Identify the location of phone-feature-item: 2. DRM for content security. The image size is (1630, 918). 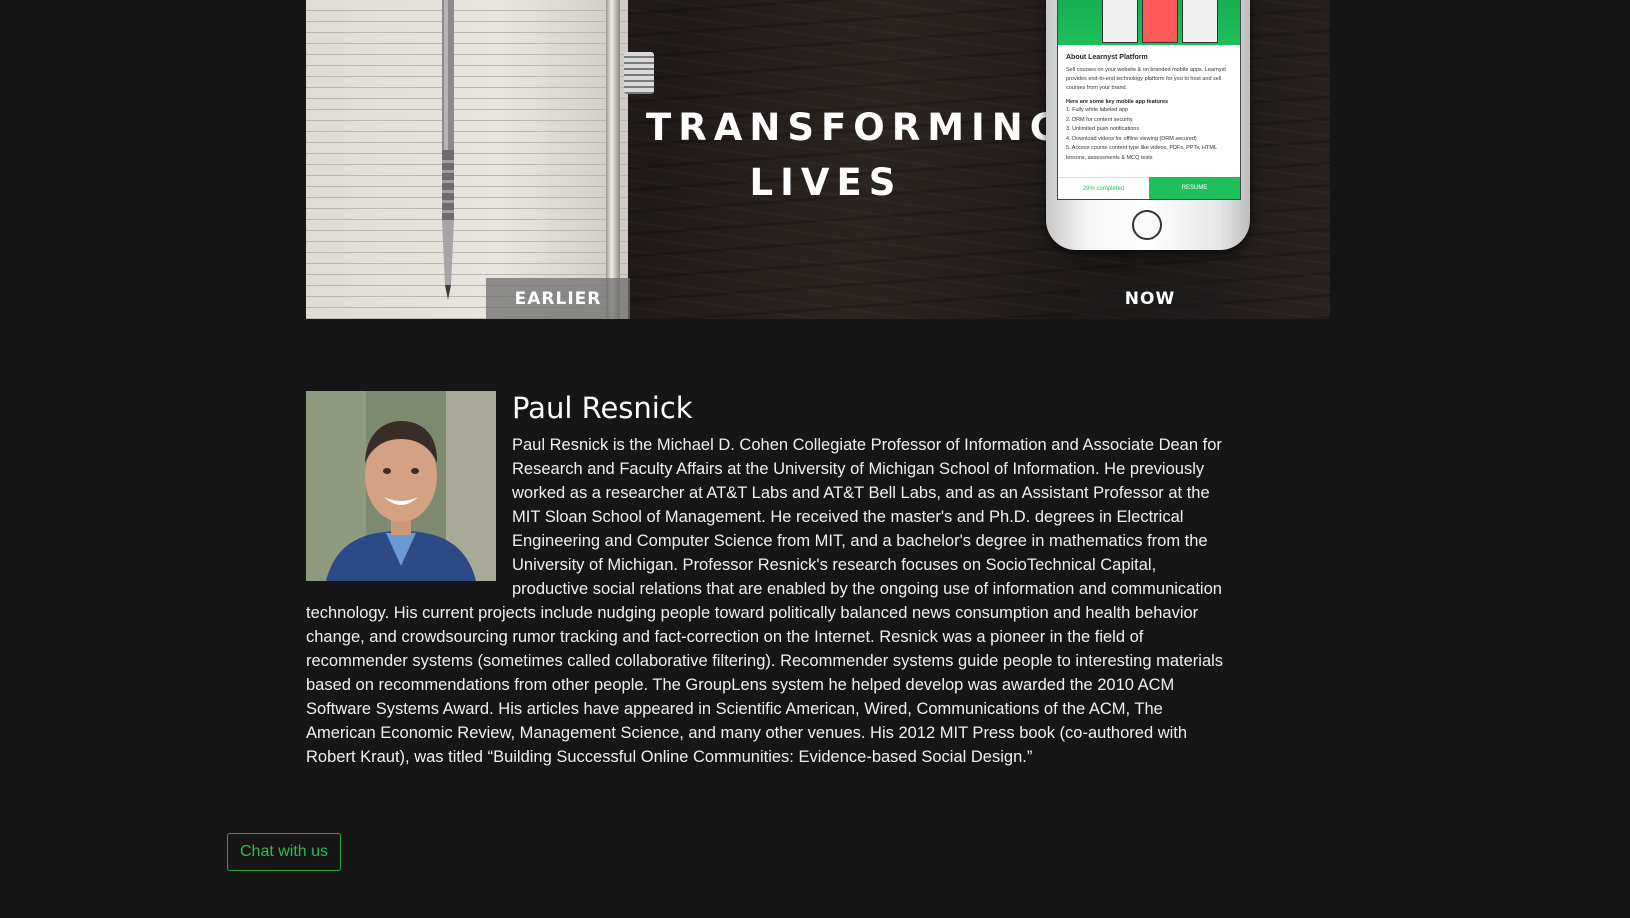
(1099, 119).